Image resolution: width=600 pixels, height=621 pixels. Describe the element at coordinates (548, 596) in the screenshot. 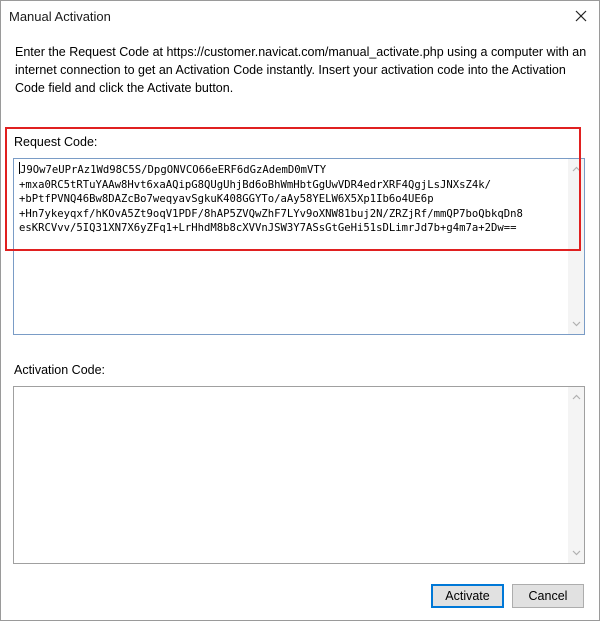

I see `cancel-button: Cancel` at that location.